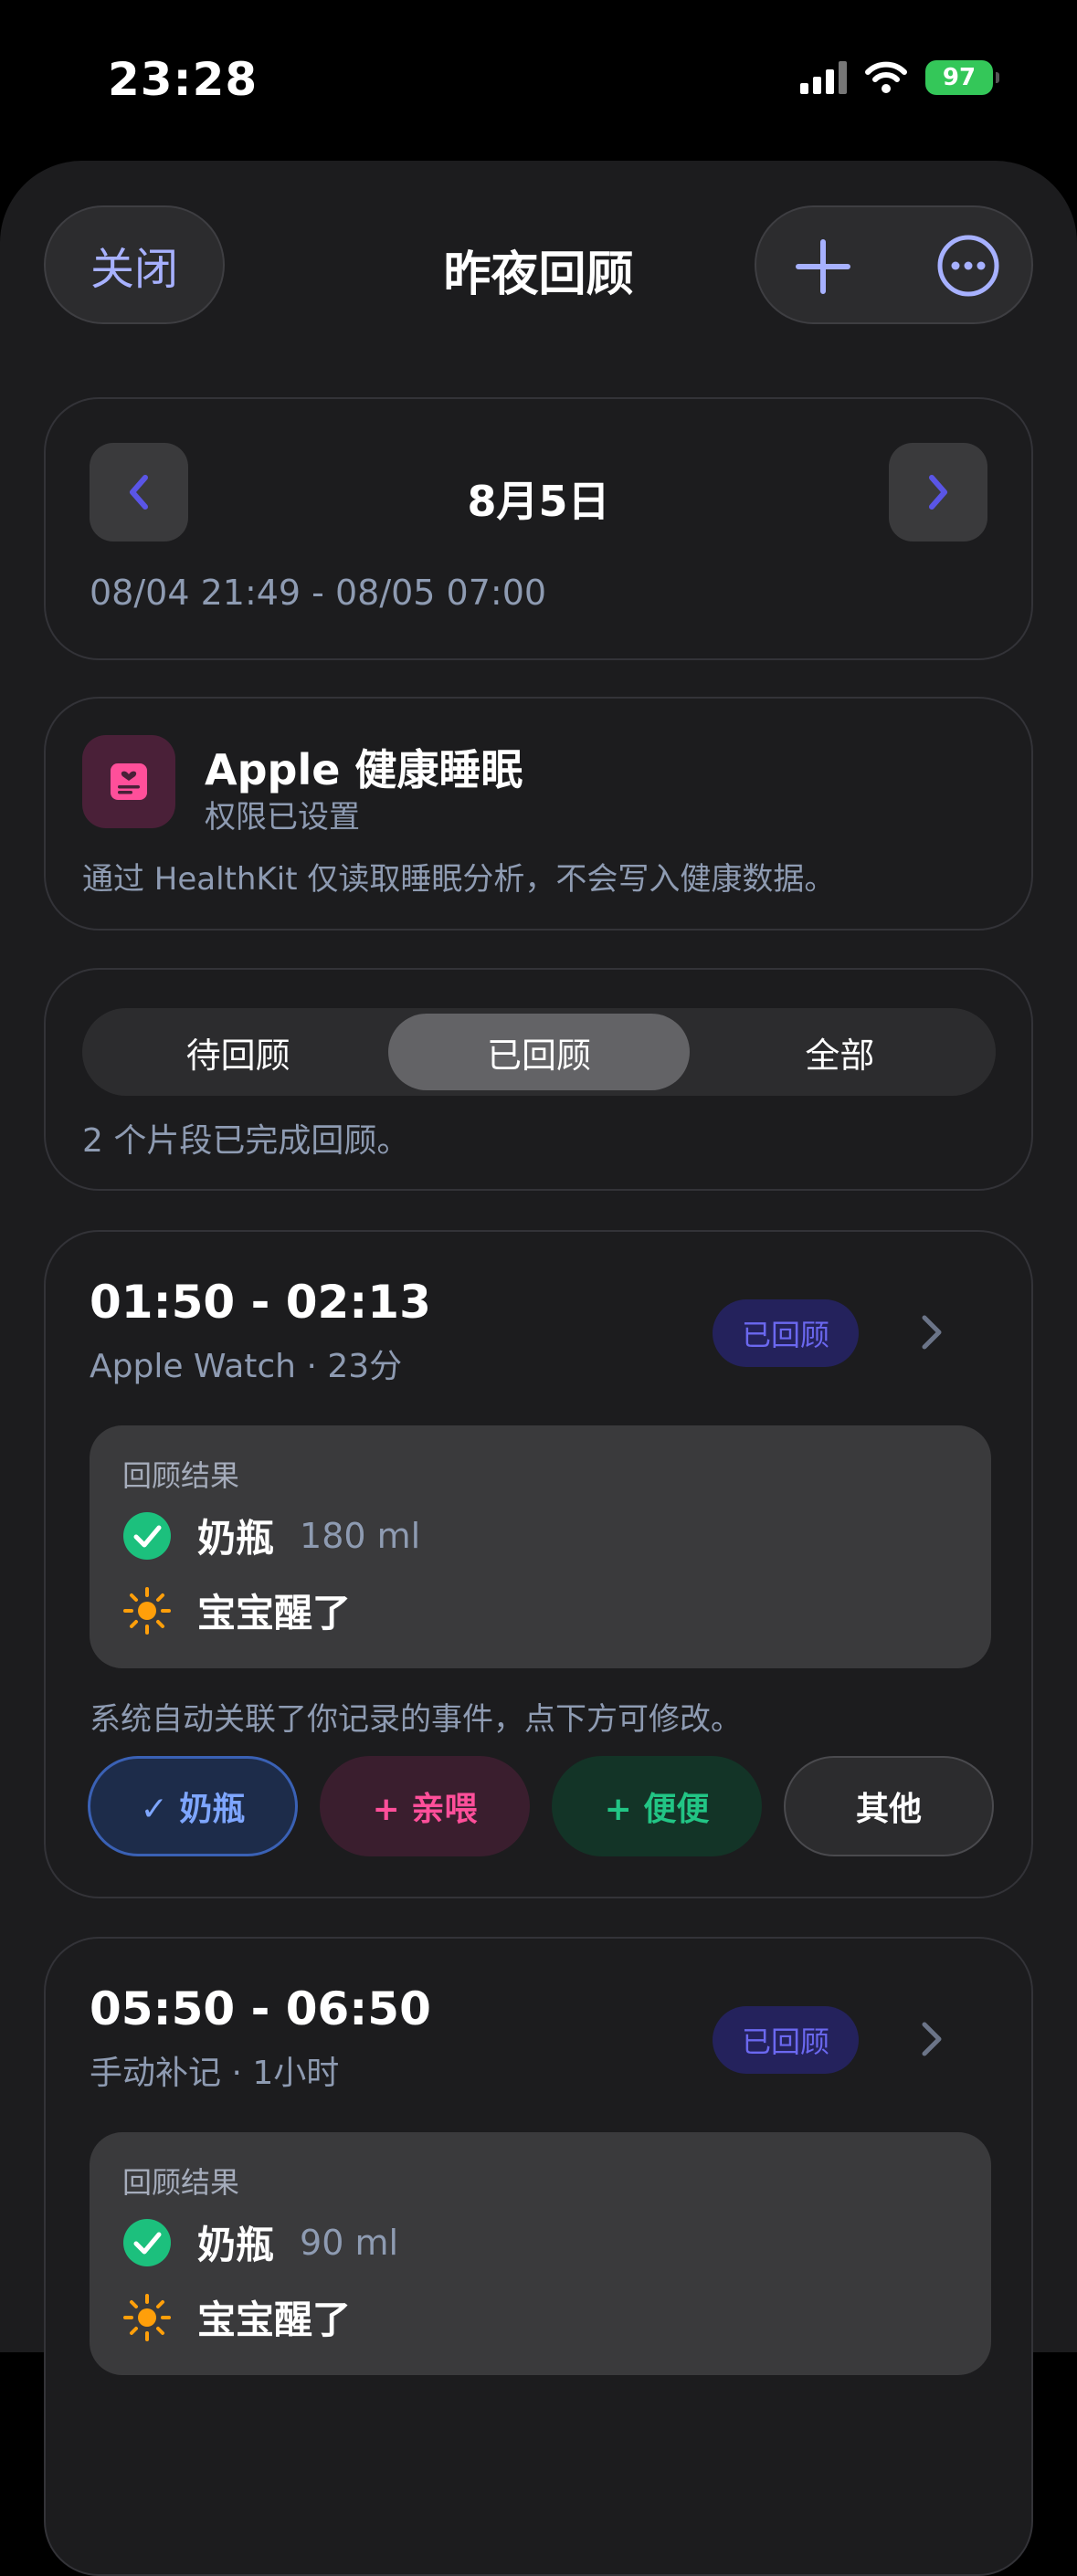  I want to click on status-time: 23:28, so click(183, 79).